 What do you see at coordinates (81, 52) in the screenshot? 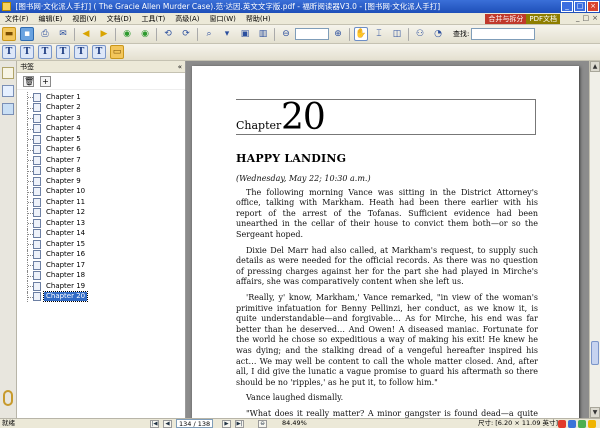
I see `underline-text-icon: T` at bounding box center [81, 52].